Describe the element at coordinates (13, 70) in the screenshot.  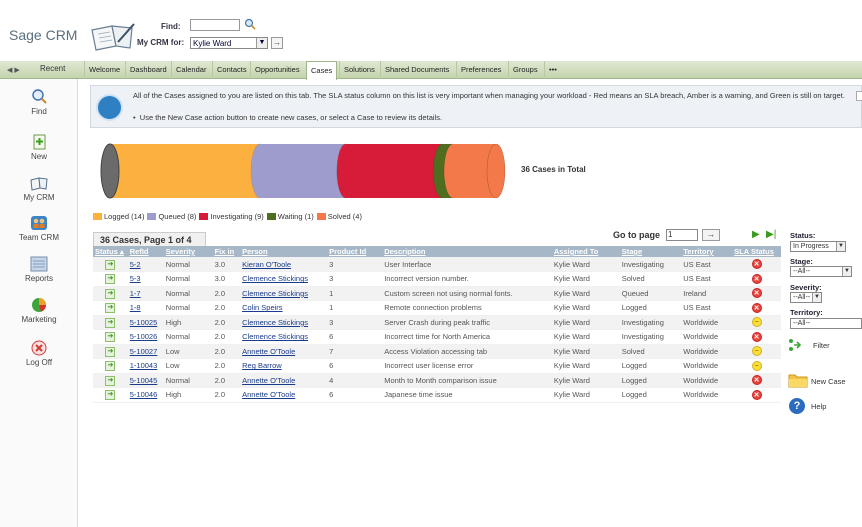
I see `history-arrows-icon: ◀ ▶` at that location.